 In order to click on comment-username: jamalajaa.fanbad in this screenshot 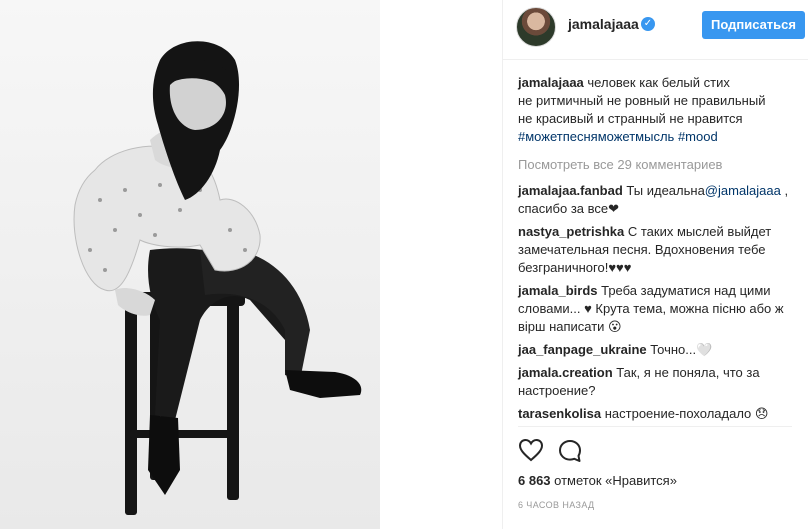, I will do `click(570, 190)`.